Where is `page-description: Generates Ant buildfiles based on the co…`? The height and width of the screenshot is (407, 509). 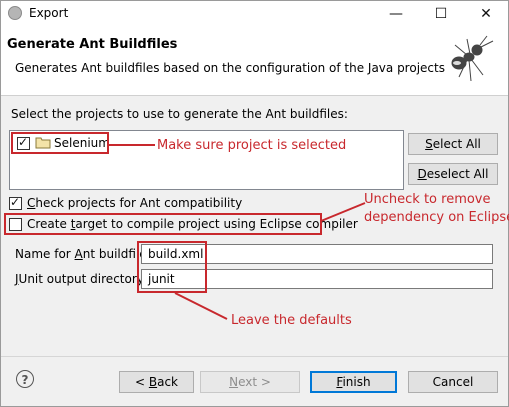 page-description: Generates Ant buildfiles based on the co… is located at coordinates (230, 68).